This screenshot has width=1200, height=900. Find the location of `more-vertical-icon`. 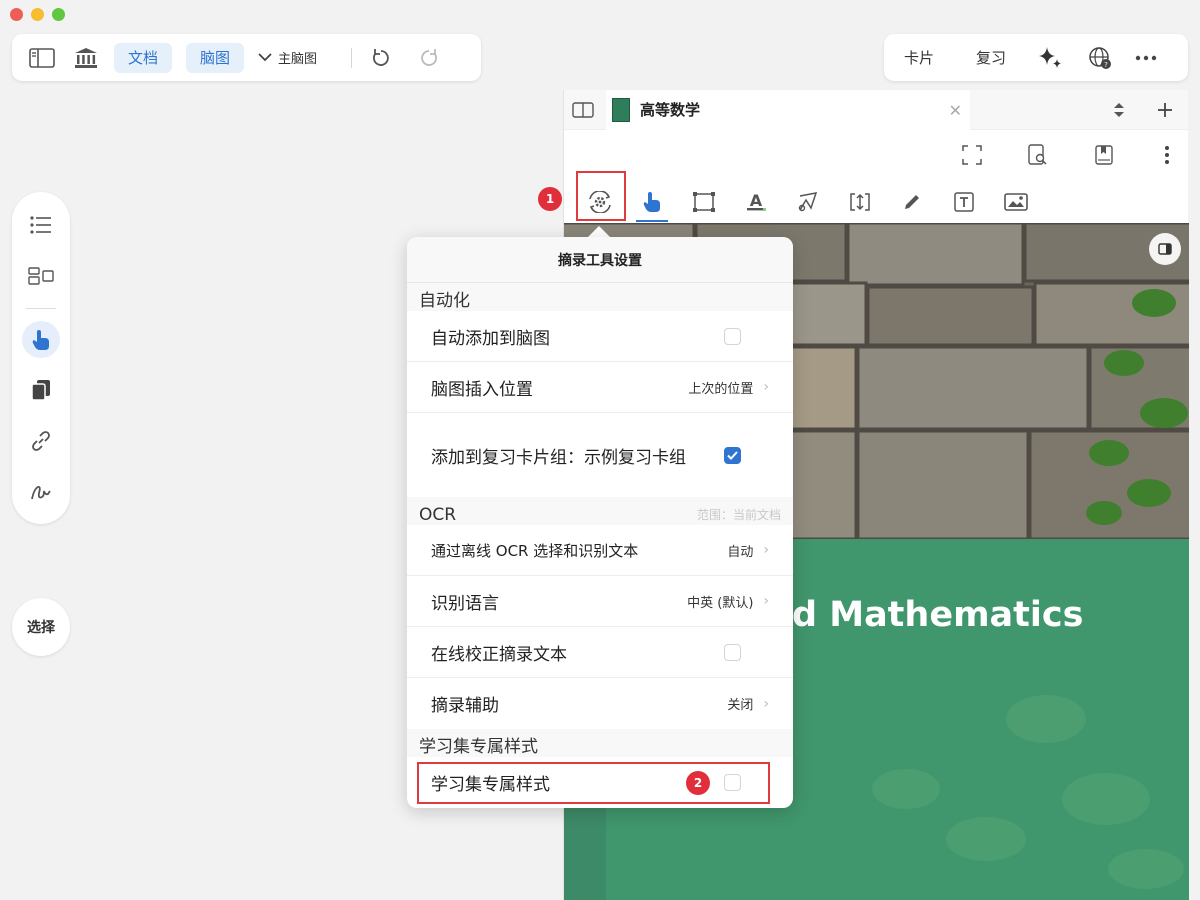

more-vertical-icon is located at coordinates (1167, 155).